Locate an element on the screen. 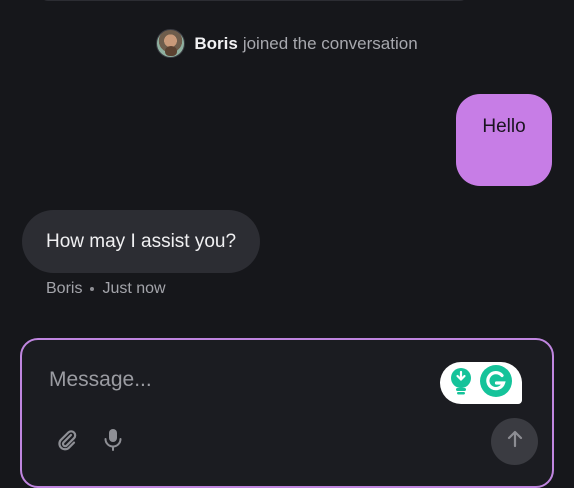 The height and width of the screenshot is (488, 574). paperclip-icon is located at coordinates (67, 440).